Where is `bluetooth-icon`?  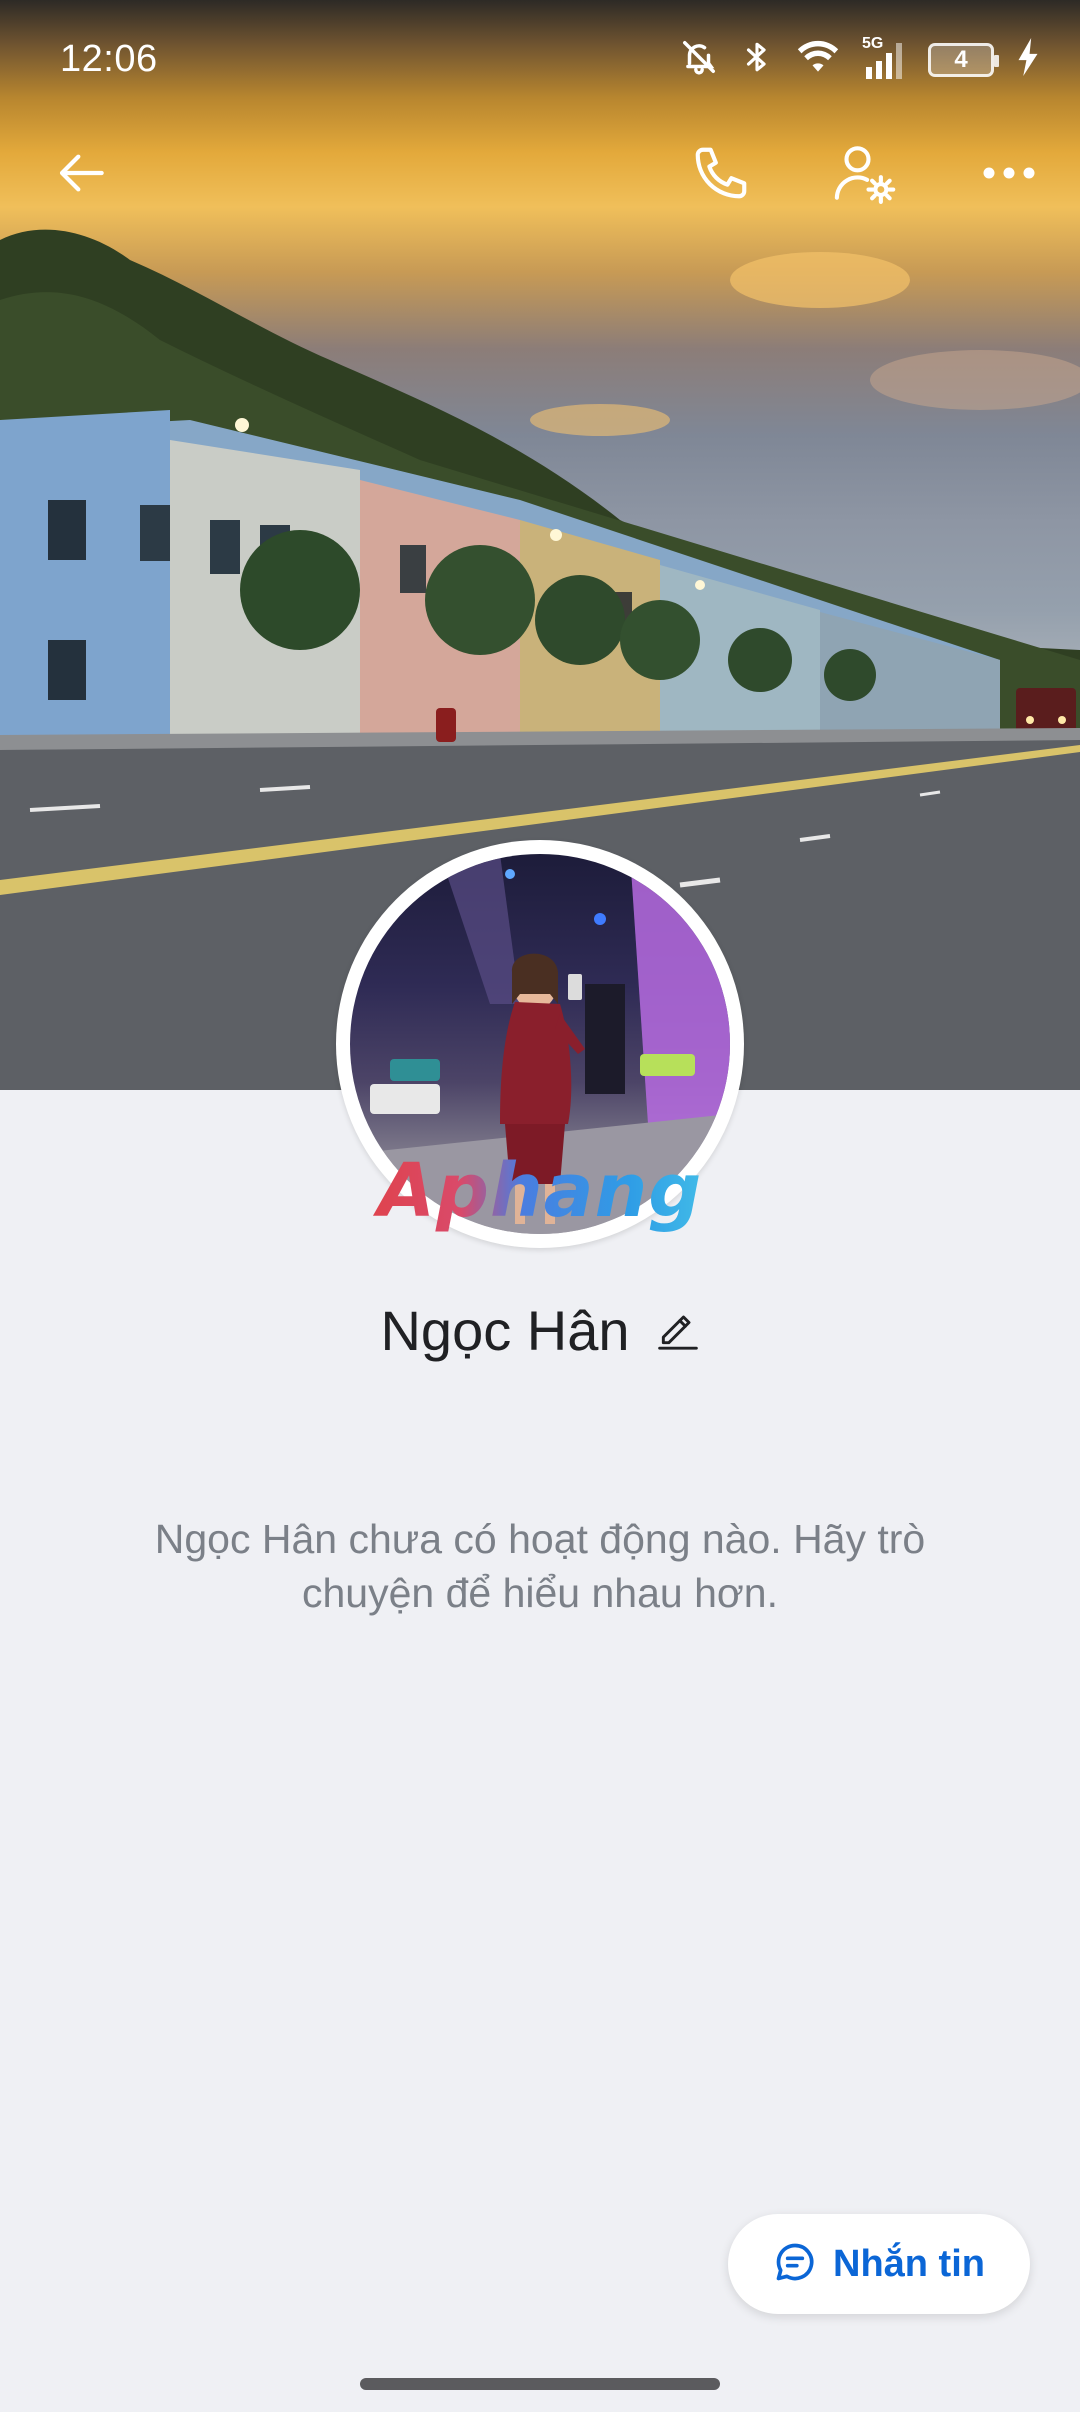 bluetooth-icon is located at coordinates (757, 59).